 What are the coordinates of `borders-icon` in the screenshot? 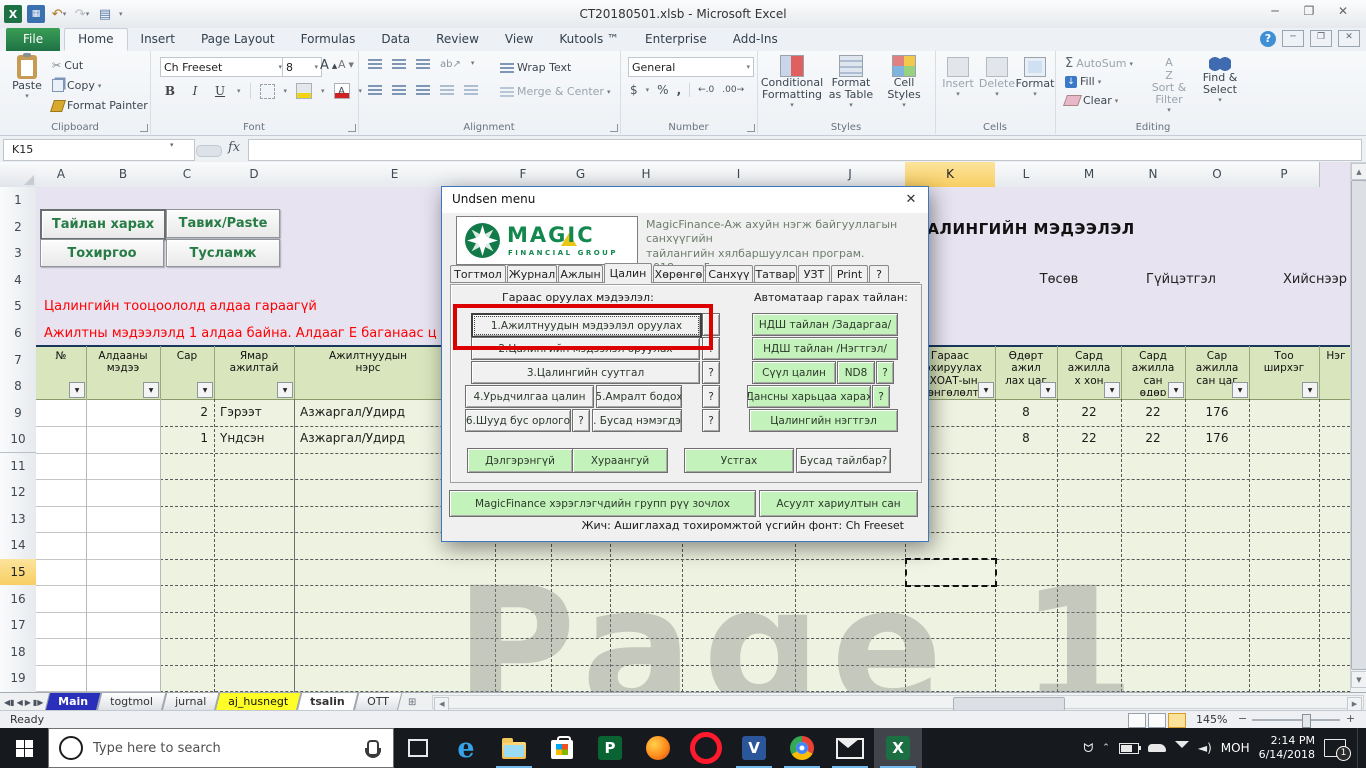 It's located at (267, 91).